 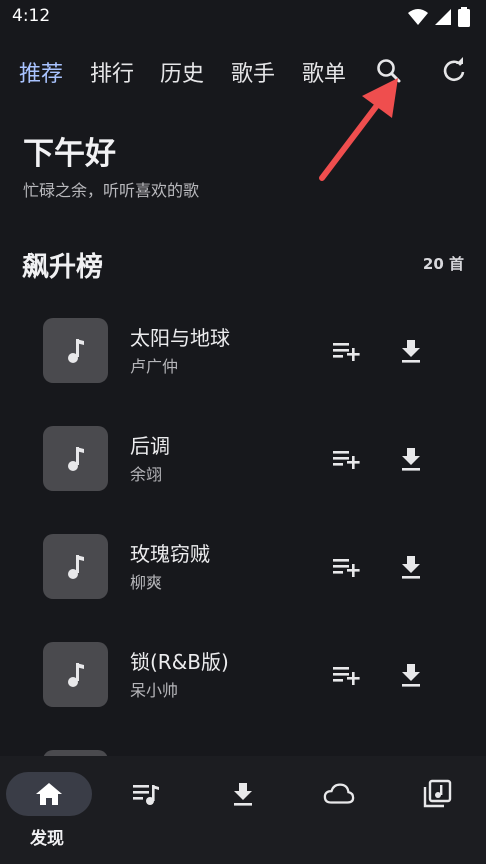 I want to click on nav-discover-label: 发现, so click(x=47, y=839).